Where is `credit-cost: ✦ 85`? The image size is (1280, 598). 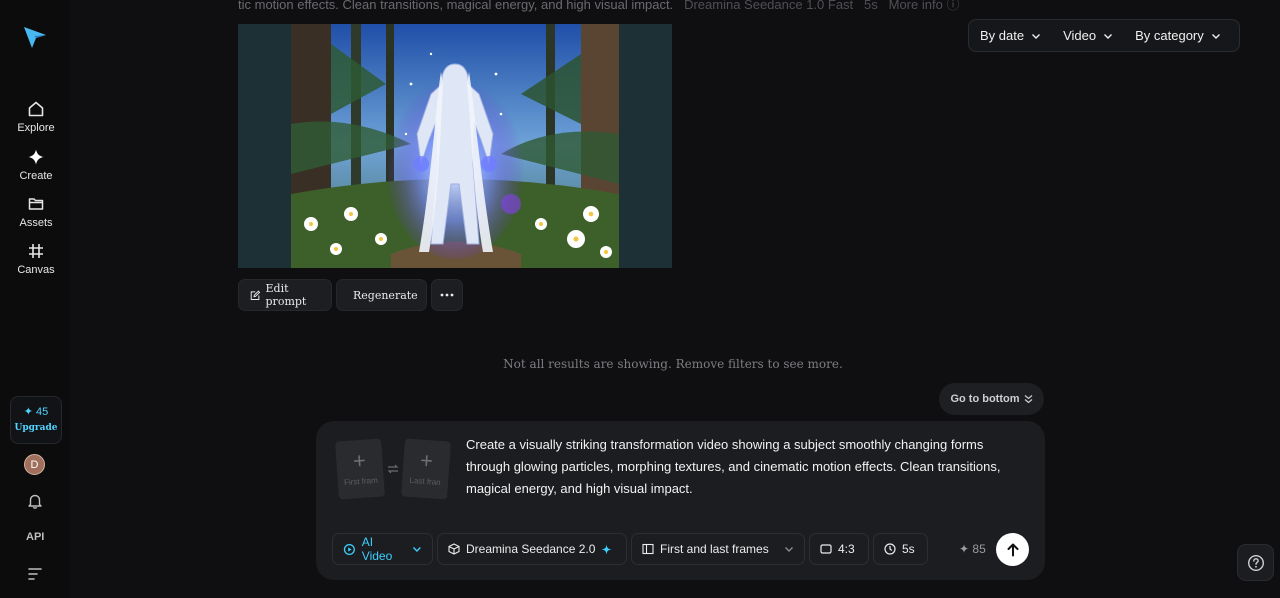
credit-cost: ✦ 85 is located at coordinates (972, 549).